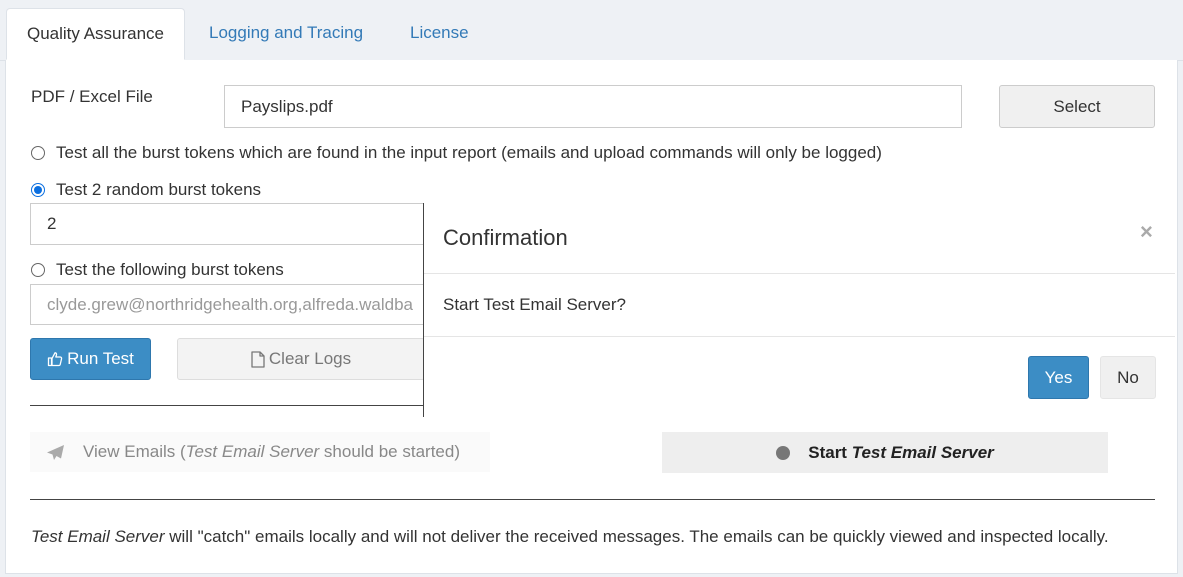 The image size is (1183, 577). Describe the element at coordinates (170, 269) in the screenshot. I see `radio-test-following-label: Test the following burst tokens` at that location.